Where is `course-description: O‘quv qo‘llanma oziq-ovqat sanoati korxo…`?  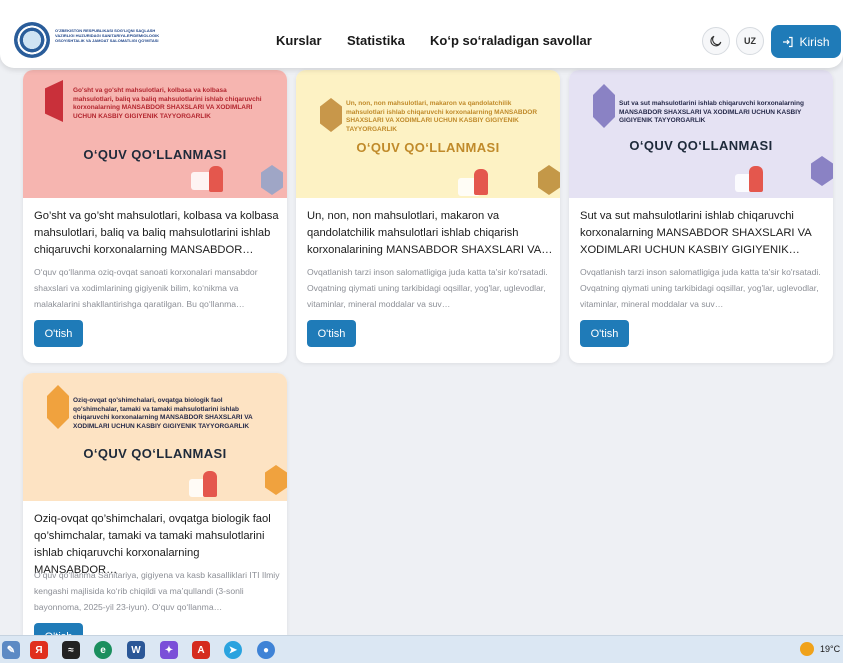
course-description: O‘quv qo‘llanma oziq-ovqat sanoati korxo… is located at coordinates (146, 288).